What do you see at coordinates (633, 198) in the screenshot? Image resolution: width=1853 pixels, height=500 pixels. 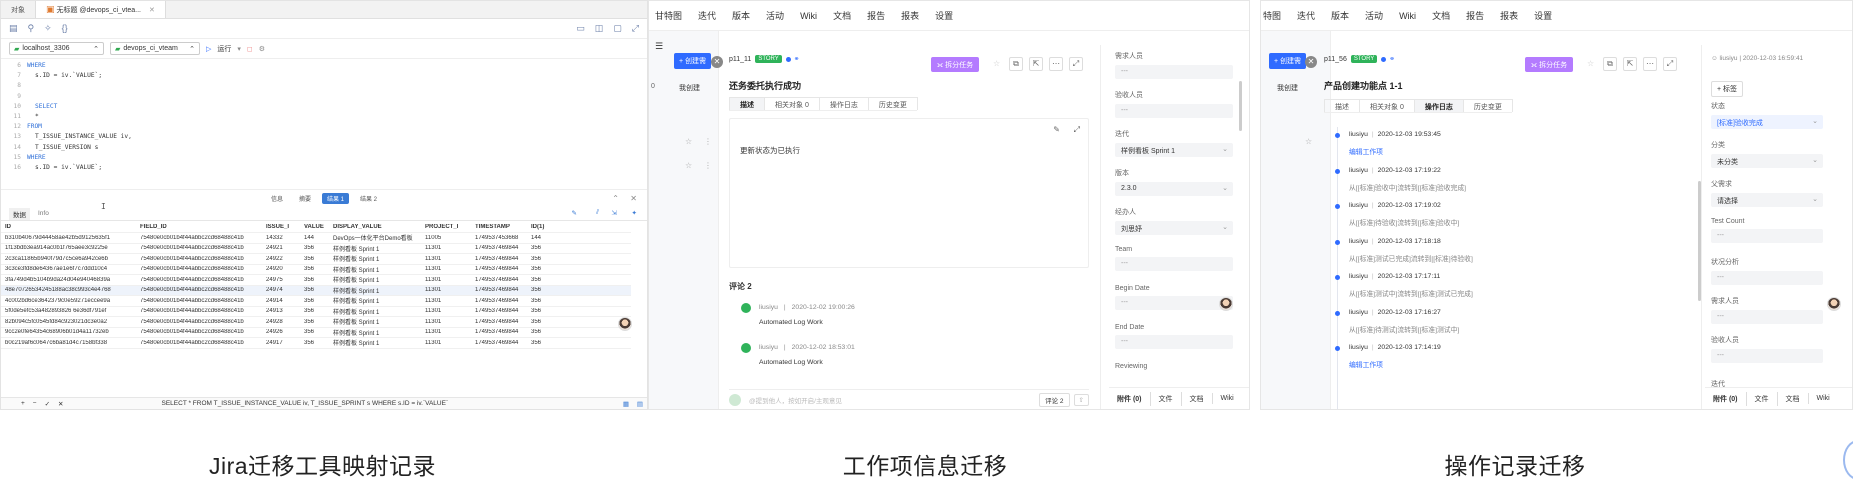 I see `close-results-icon: ✕` at bounding box center [633, 198].